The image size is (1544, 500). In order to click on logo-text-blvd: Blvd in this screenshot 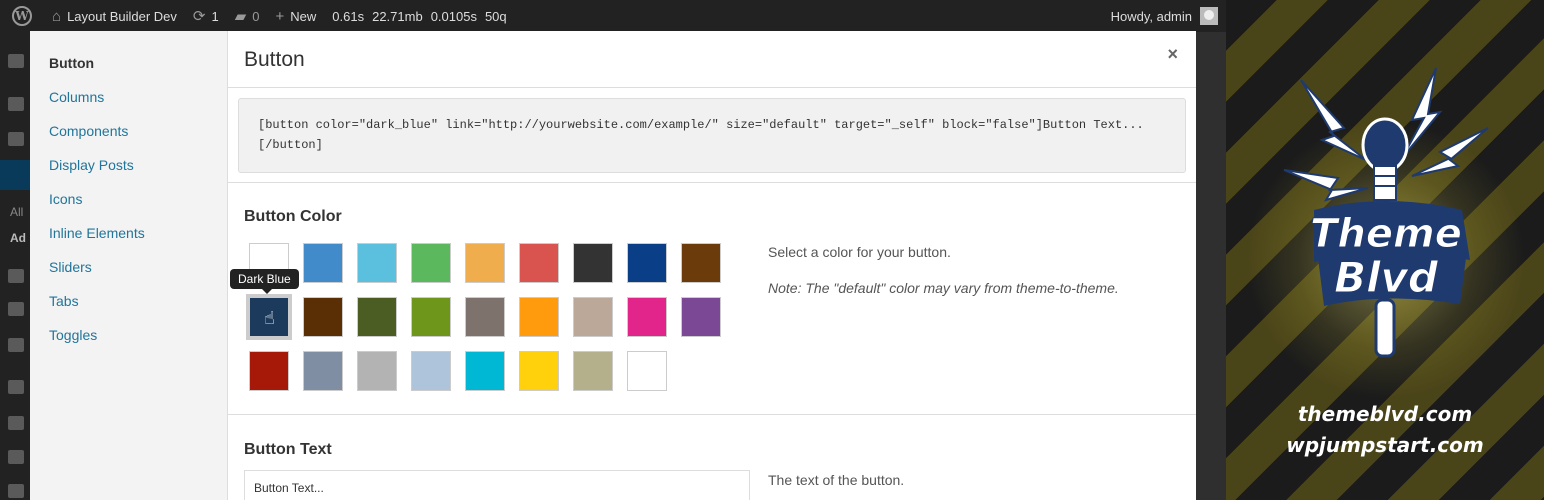, I will do `click(1386, 277)`.